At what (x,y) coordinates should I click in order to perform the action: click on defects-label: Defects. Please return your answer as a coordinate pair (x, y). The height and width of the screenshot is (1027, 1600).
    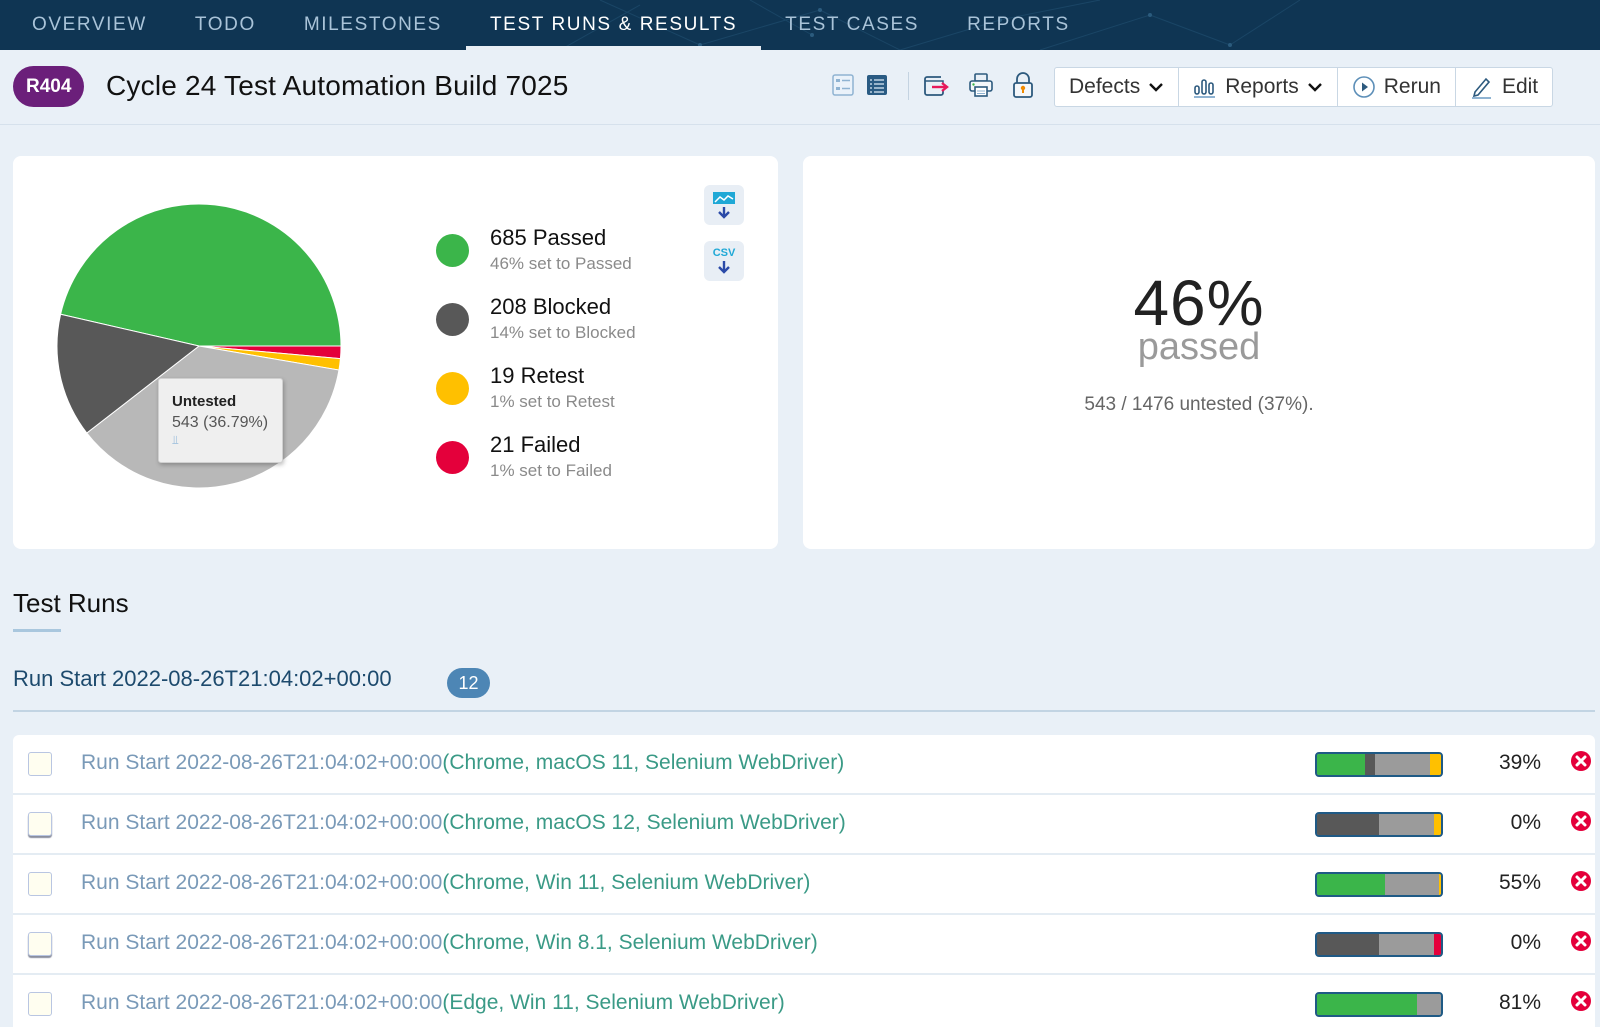
    Looking at the image, I should click on (1105, 86).